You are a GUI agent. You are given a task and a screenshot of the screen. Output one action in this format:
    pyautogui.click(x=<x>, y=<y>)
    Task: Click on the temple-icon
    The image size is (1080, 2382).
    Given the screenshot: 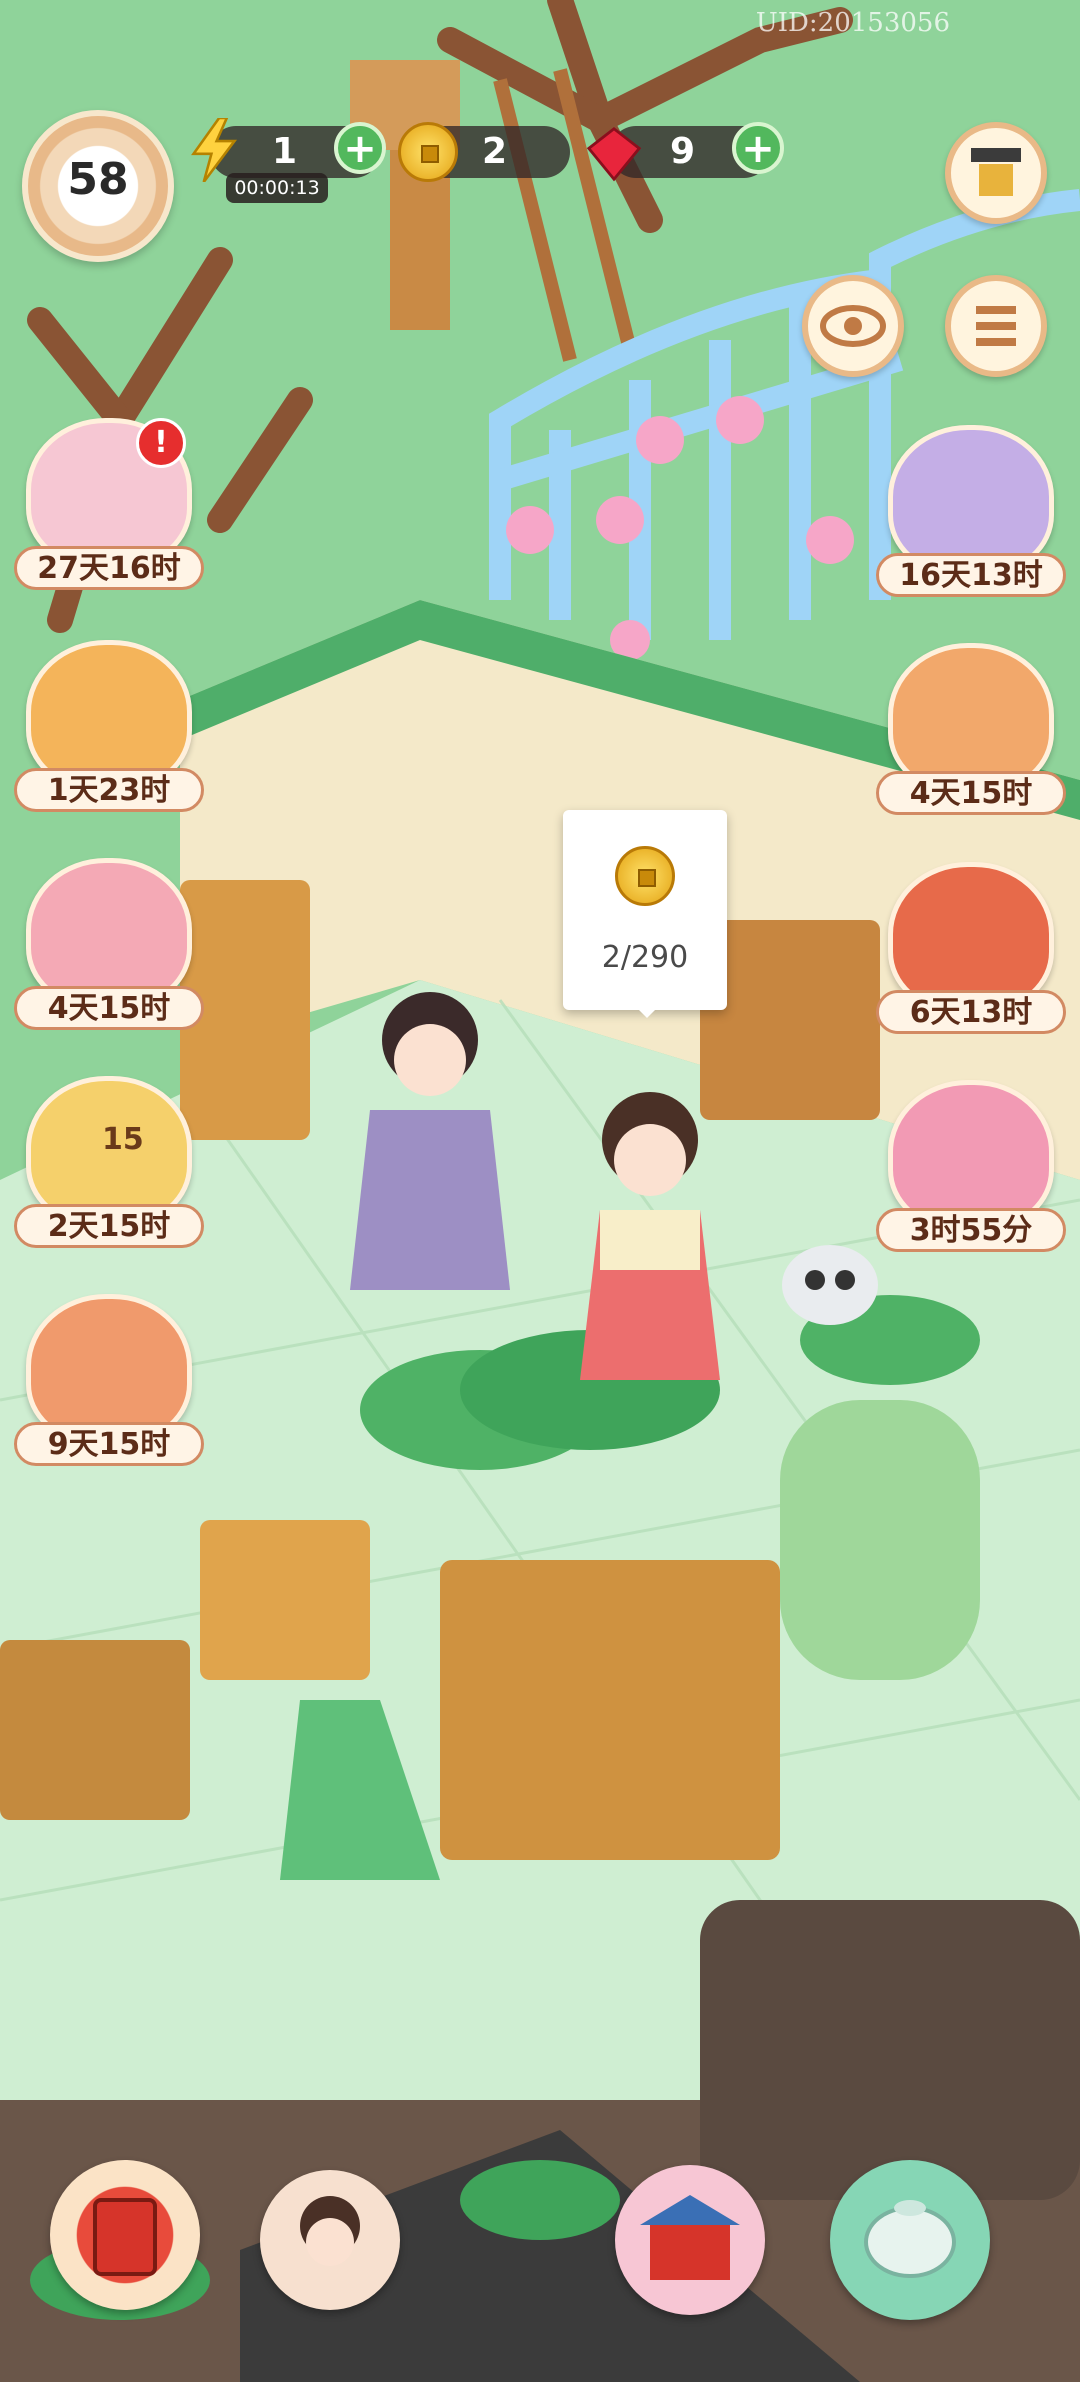 What is the action you would take?
    pyautogui.click(x=996, y=172)
    